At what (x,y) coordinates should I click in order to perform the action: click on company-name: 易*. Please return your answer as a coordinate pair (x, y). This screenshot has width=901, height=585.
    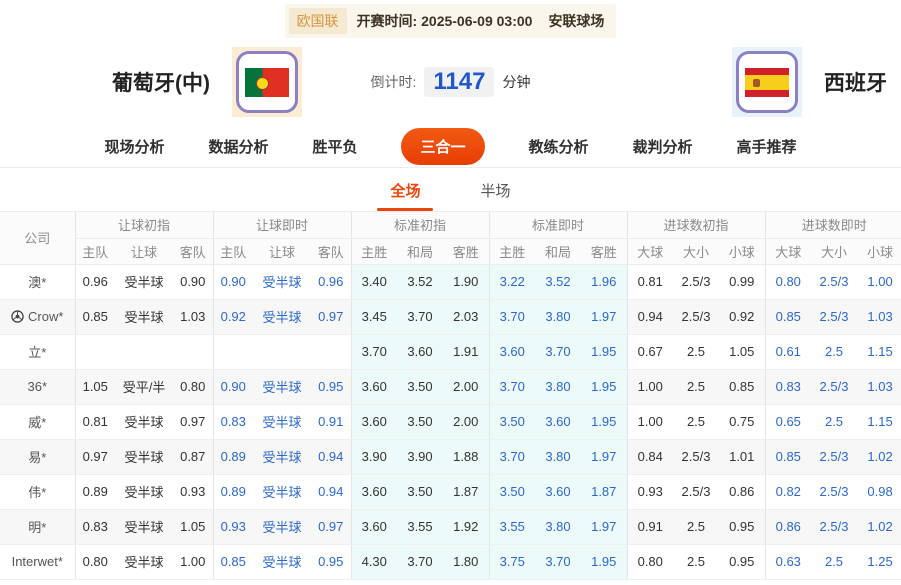
    Looking at the image, I should click on (37, 457).